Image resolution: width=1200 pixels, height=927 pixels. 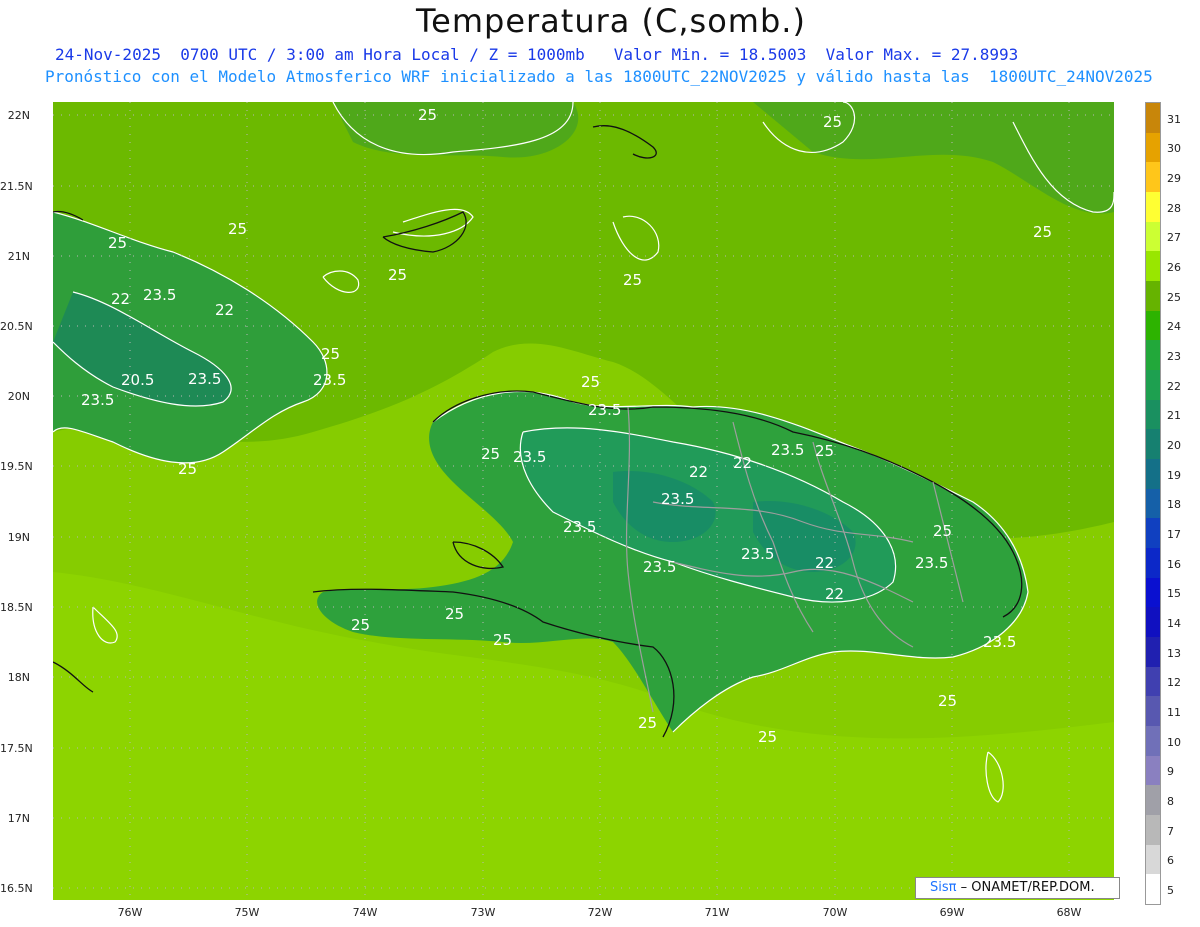 What do you see at coordinates (1174, 653) in the screenshot?
I see `colorbar-tick-label: 13` at bounding box center [1174, 653].